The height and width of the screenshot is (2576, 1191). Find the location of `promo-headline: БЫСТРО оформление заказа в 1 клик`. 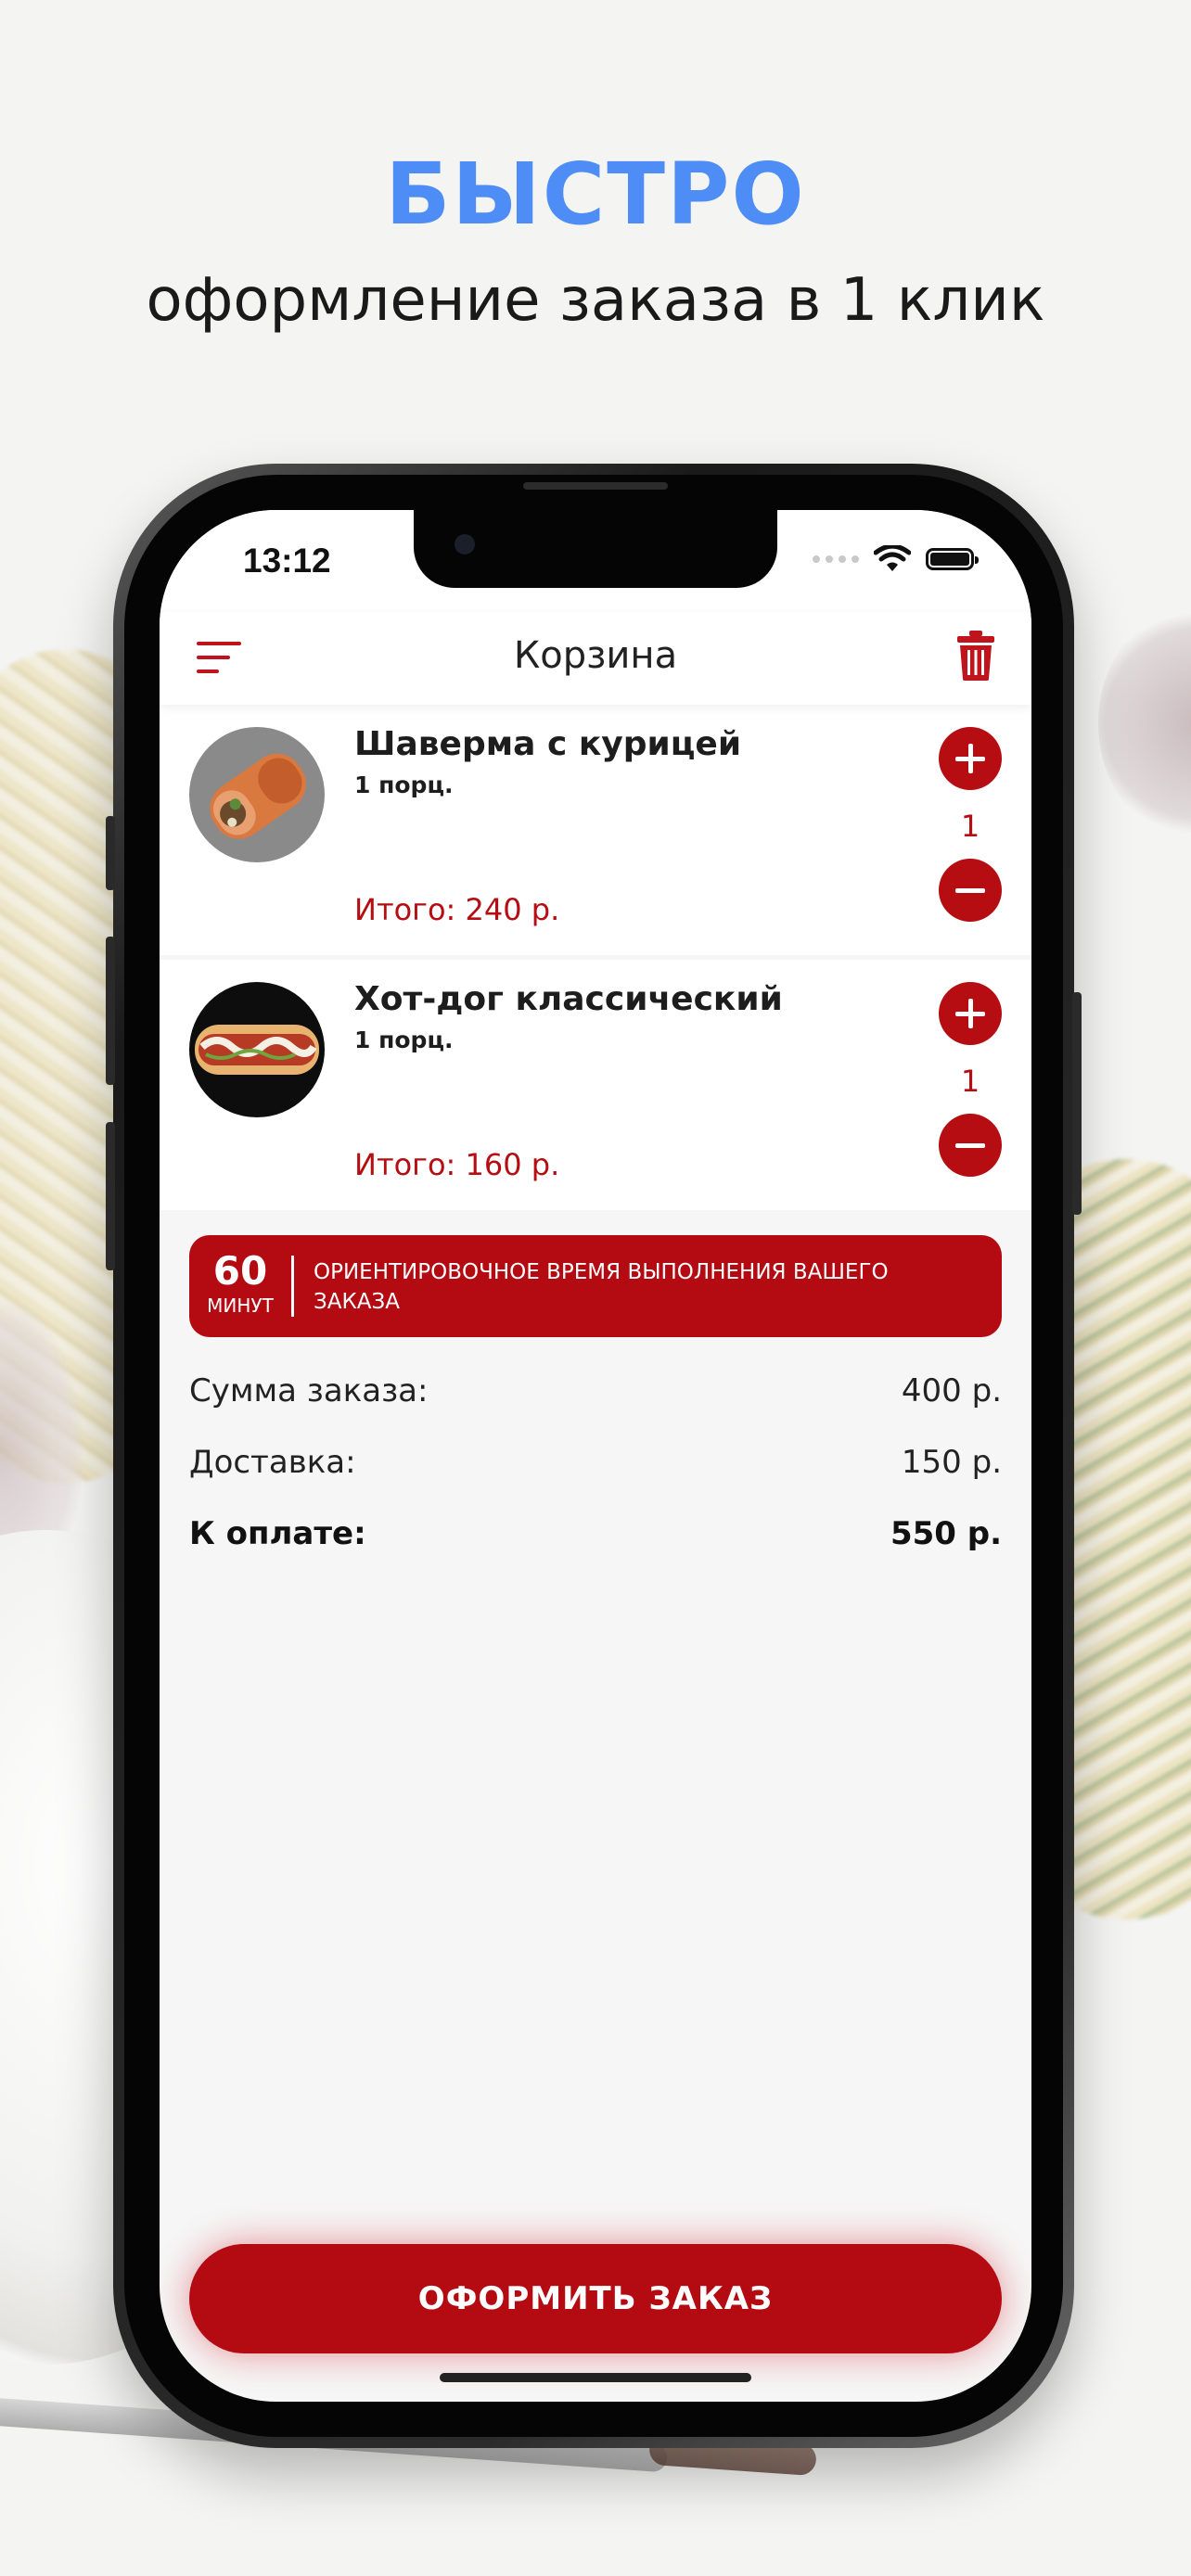

promo-headline: БЫСТРО оформление заказа в 1 клик is located at coordinates (595, 243).